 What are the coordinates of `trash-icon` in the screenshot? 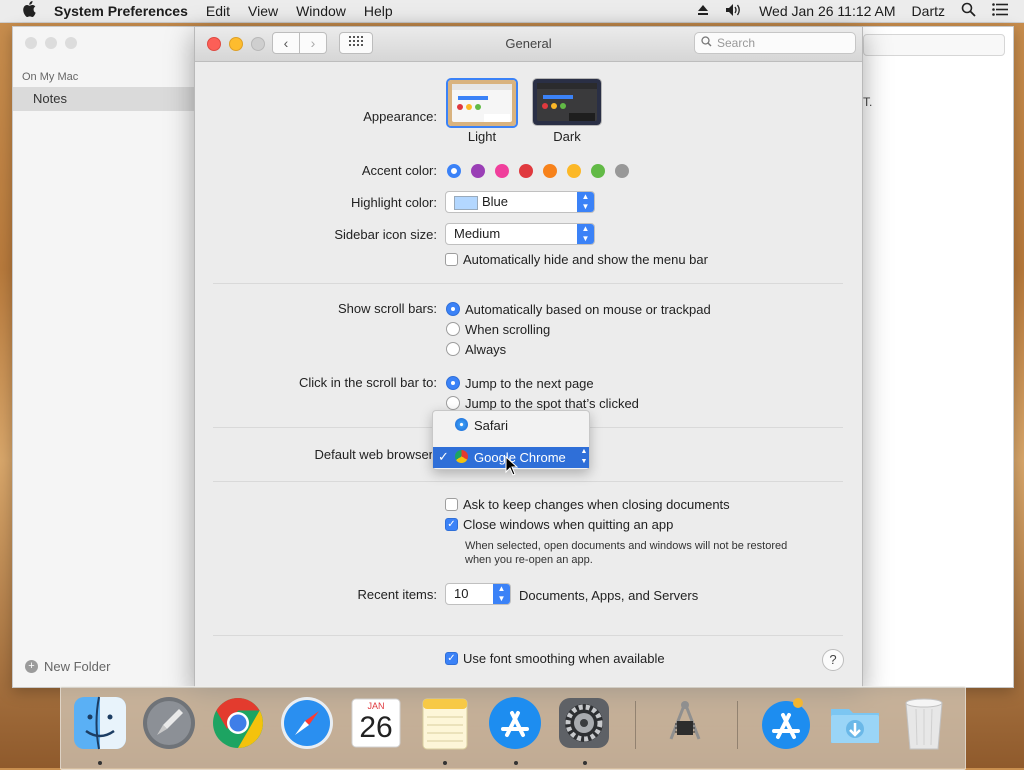 It's located at (924, 724).